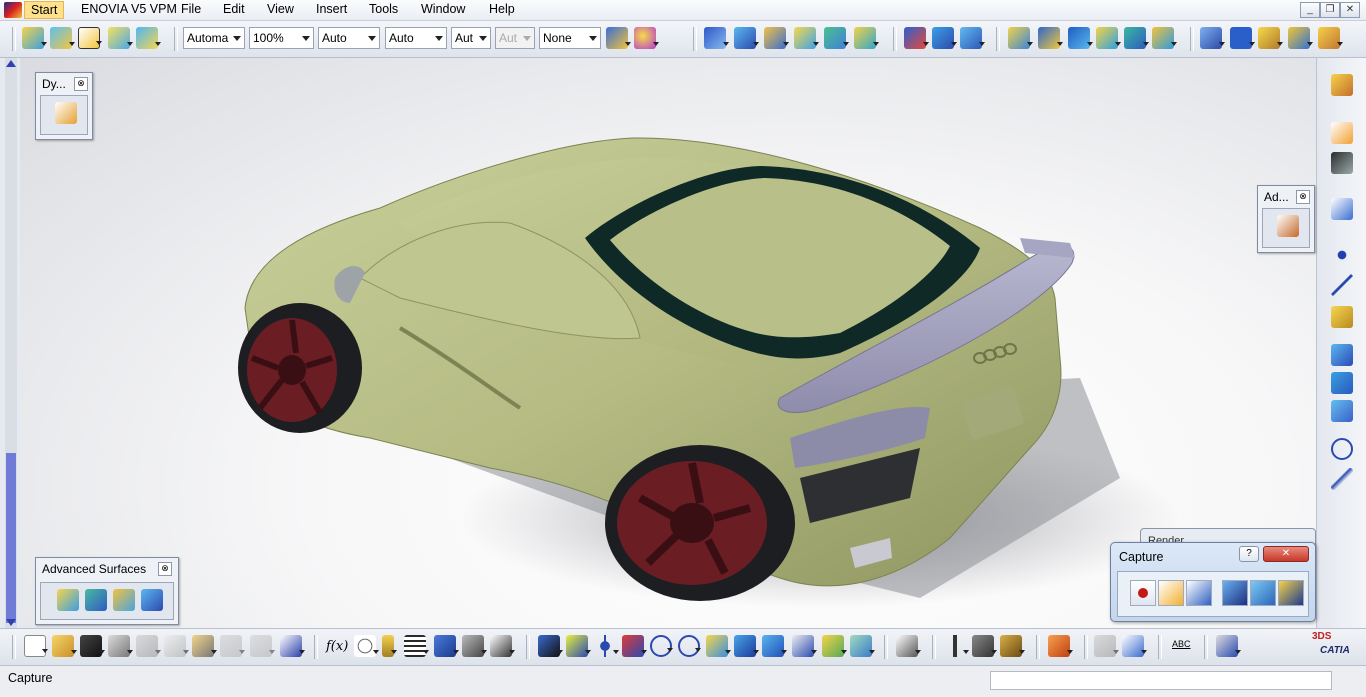 The image size is (1366, 697). What do you see at coordinates (661, 646) in the screenshot?
I see `zoom-in-icon` at bounding box center [661, 646].